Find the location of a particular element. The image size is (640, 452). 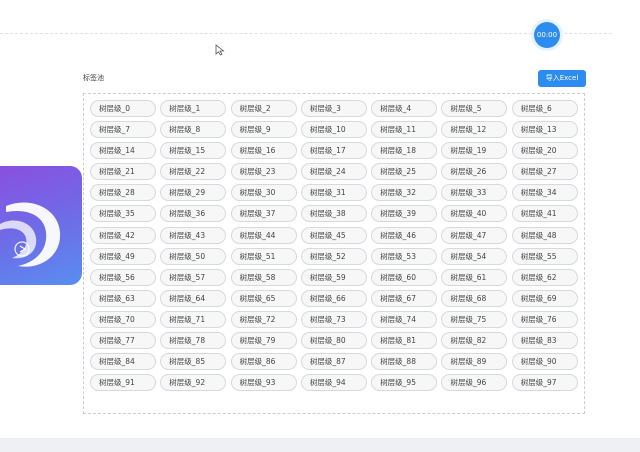

tag-item: 树层级_85 is located at coordinates (193, 362).